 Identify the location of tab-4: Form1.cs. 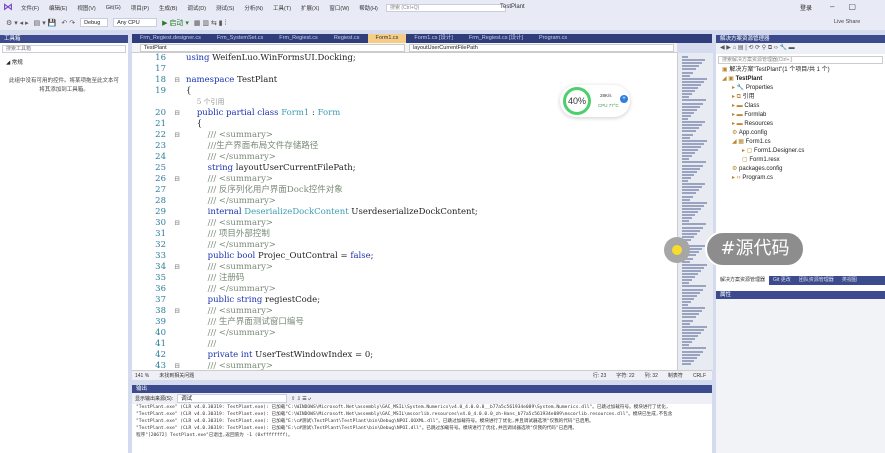
(387, 38).